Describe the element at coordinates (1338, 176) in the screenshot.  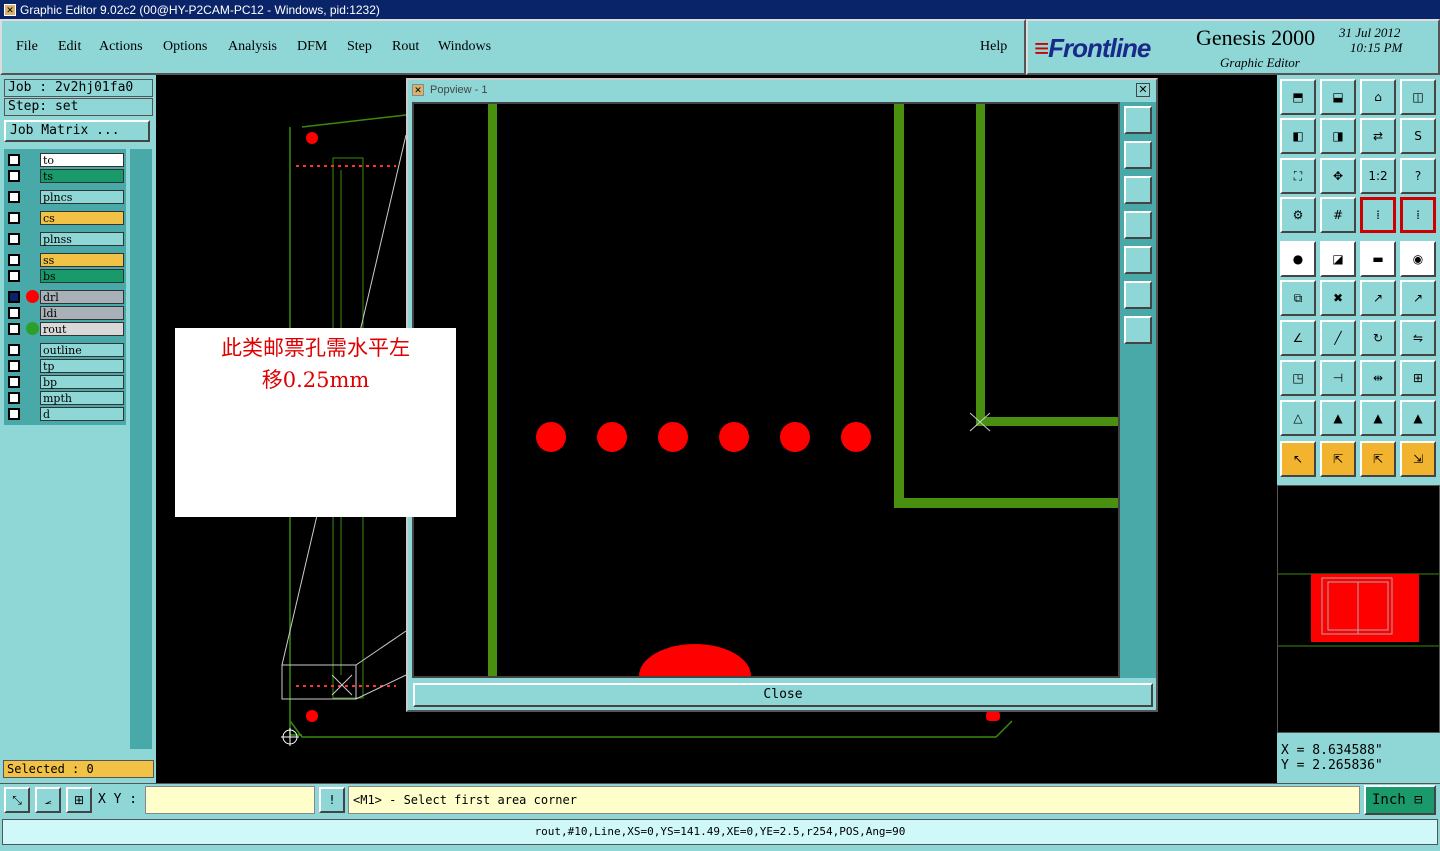
I see `zoom-center-icon: ✥` at that location.